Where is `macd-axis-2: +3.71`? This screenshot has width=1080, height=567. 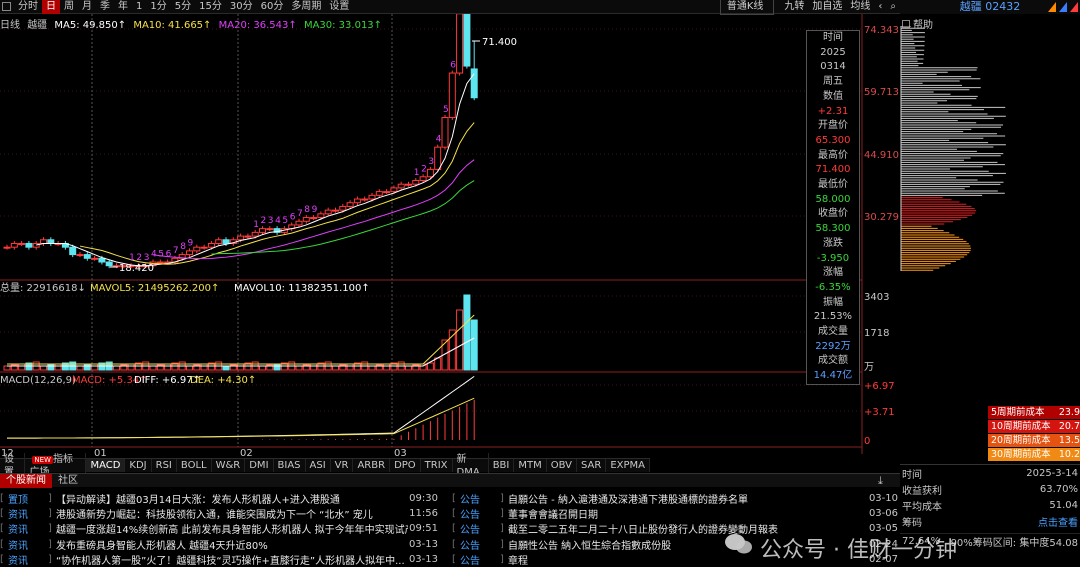 macd-axis-2: +3.71 is located at coordinates (879, 412).